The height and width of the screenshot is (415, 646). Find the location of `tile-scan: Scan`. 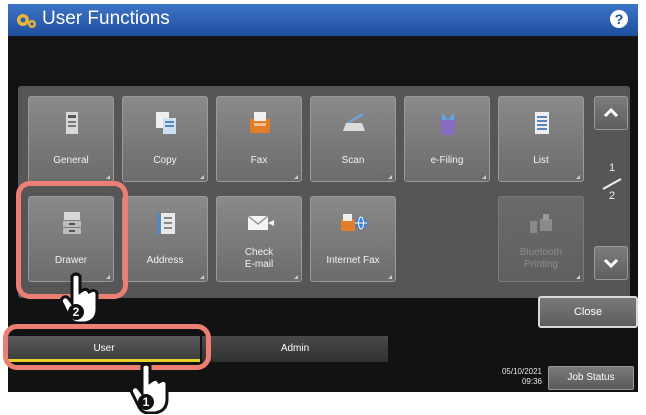

tile-scan: Scan is located at coordinates (353, 139).